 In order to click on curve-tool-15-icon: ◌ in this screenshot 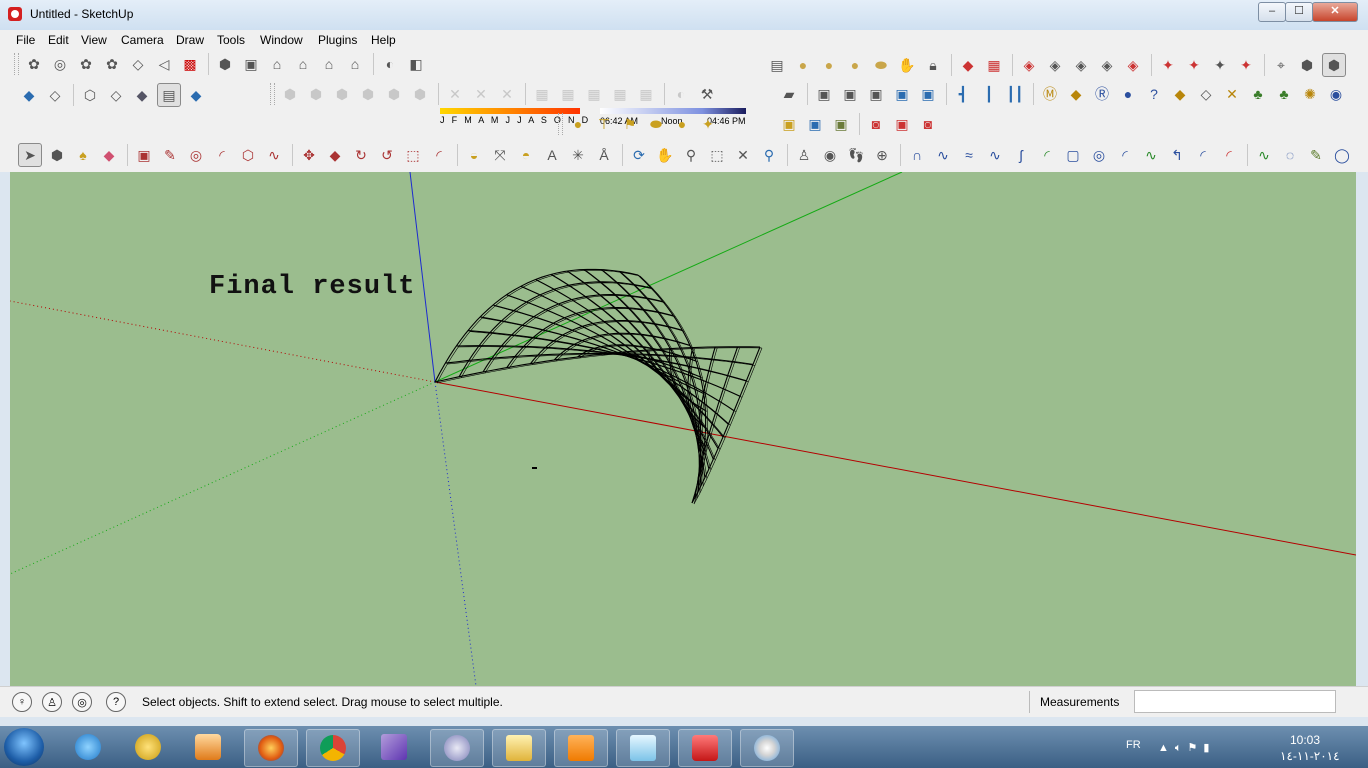, I will do `click(1290, 155)`.